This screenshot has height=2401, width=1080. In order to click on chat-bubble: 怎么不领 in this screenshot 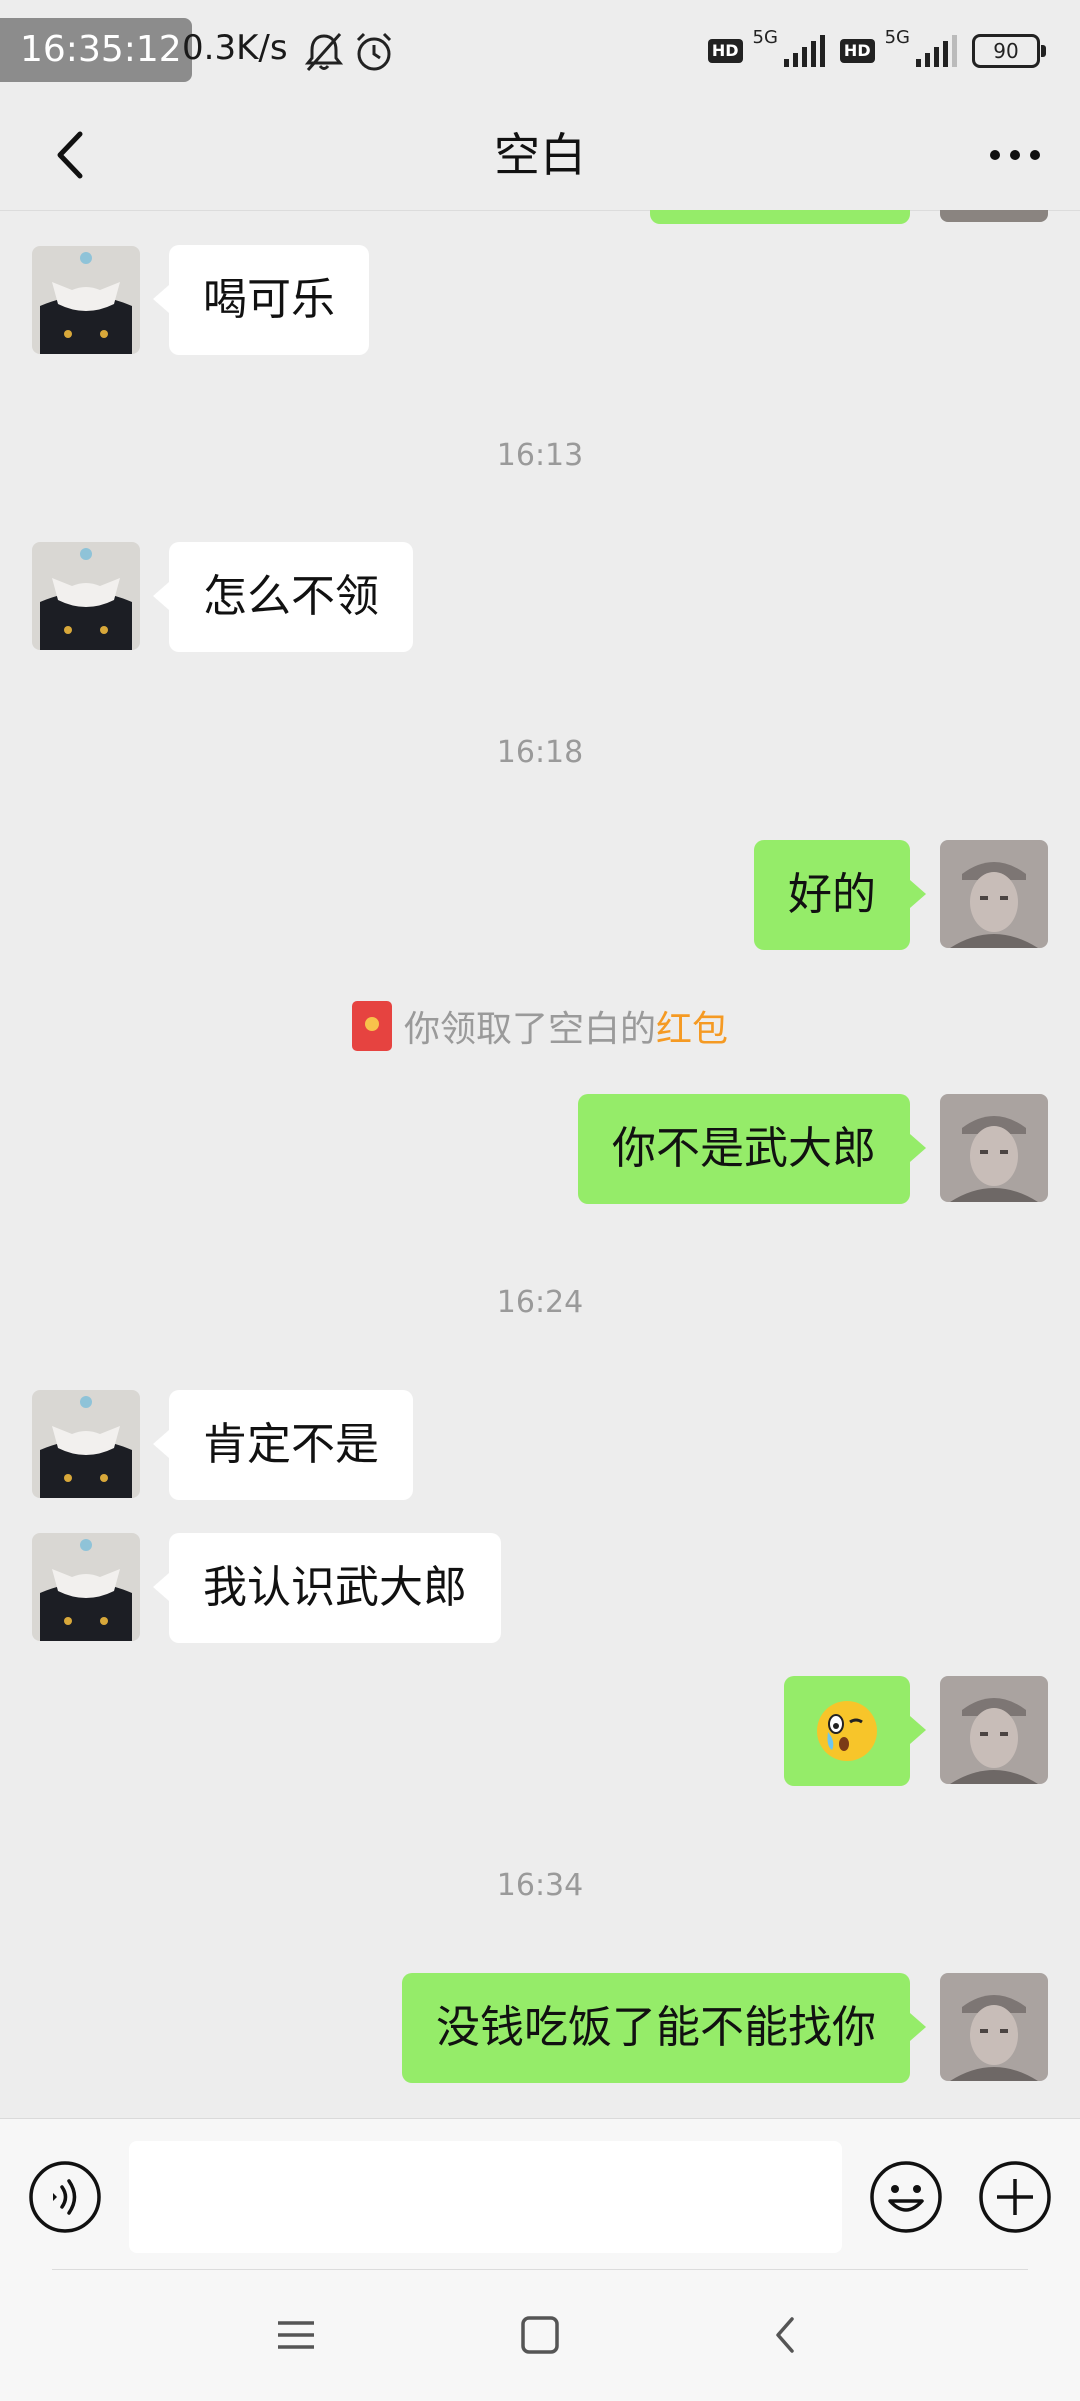, I will do `click(283, 597)`.